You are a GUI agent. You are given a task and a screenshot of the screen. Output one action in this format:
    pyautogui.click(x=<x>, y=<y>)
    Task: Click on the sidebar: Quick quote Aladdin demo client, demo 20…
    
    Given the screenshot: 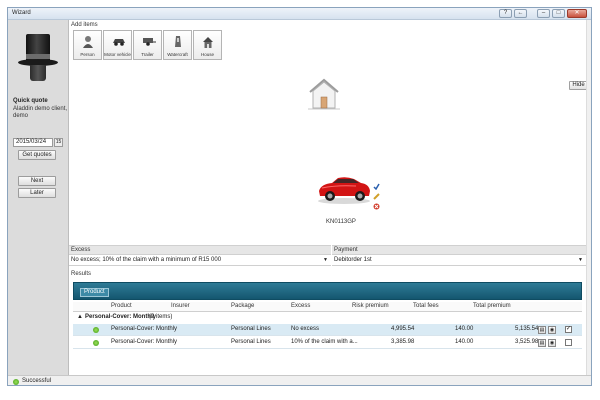 What is the action you would take?
    pyautogui.click(x=38, y=197)
    